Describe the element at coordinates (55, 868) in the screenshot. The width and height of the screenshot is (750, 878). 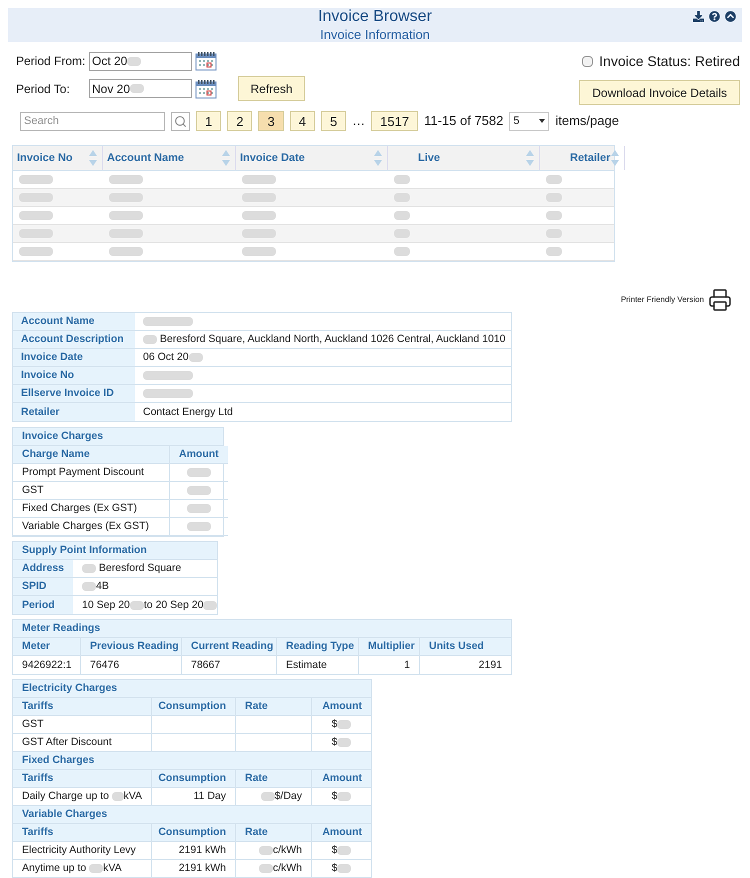
I see `value-text: Anytime up to` at that location.